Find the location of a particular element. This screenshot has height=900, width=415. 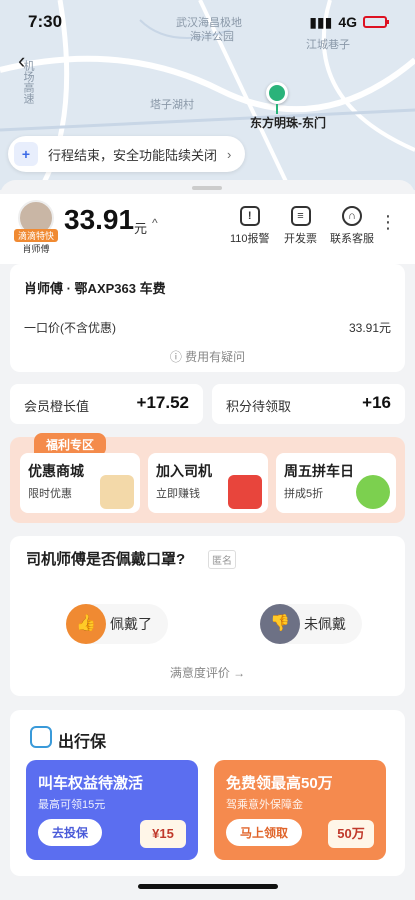

claim-button: 马上领取 is located at coordinates (264, 832).